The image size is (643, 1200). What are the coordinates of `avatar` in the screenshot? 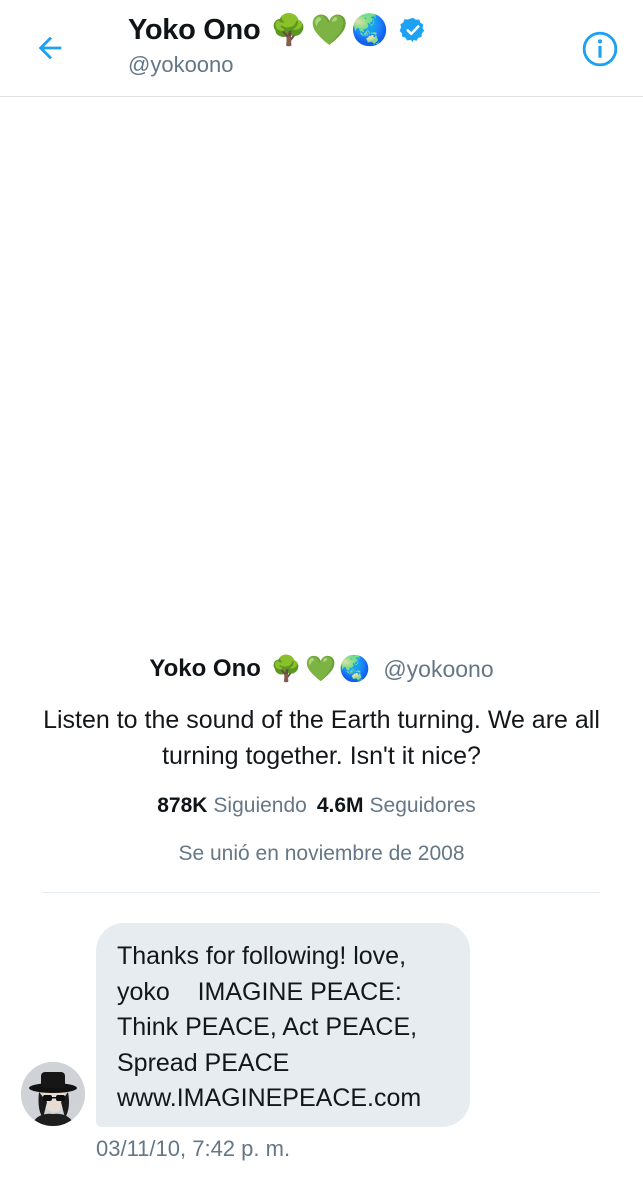 It's located at (53, 1094).